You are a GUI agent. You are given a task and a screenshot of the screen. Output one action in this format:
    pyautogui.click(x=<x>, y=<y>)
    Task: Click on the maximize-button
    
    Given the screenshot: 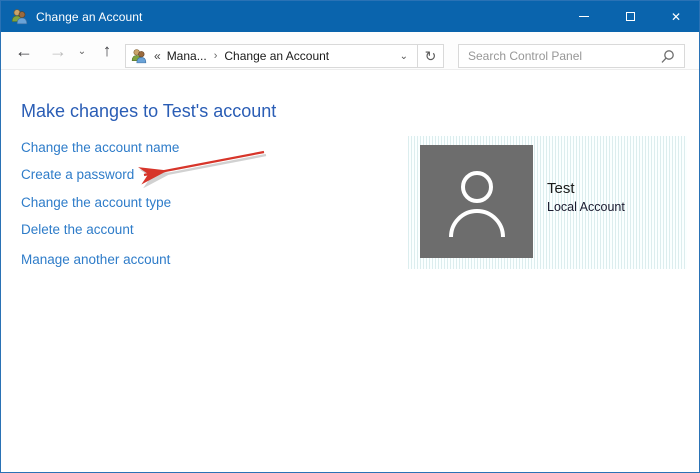 What is the action you would take?
    pyautogui.click(x=630, y=16)
    